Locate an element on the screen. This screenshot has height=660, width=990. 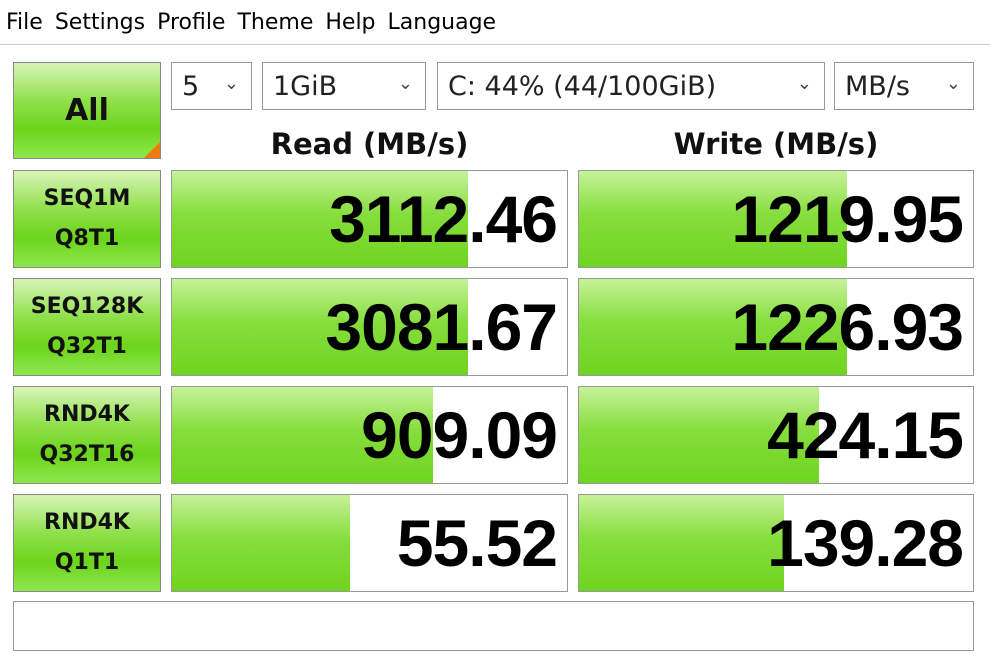
read-value: 3081.67 is located at coordinates (441, 327).